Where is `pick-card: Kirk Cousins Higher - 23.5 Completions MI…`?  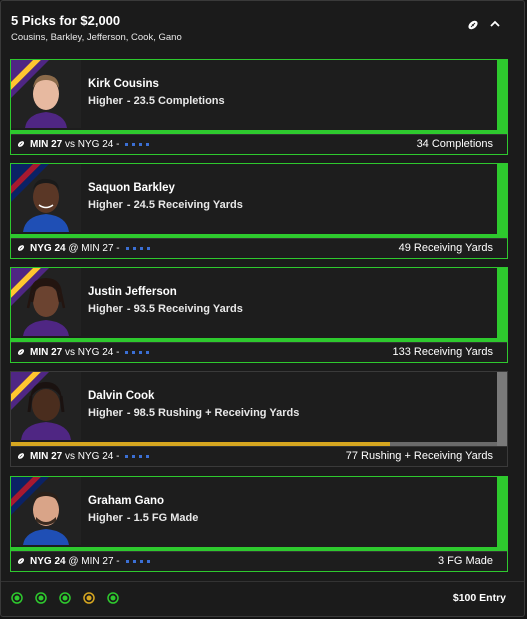 pick-card: Kirk Cousins Higher - 23.5 Completions MI… is located at coordinates (259, 107).